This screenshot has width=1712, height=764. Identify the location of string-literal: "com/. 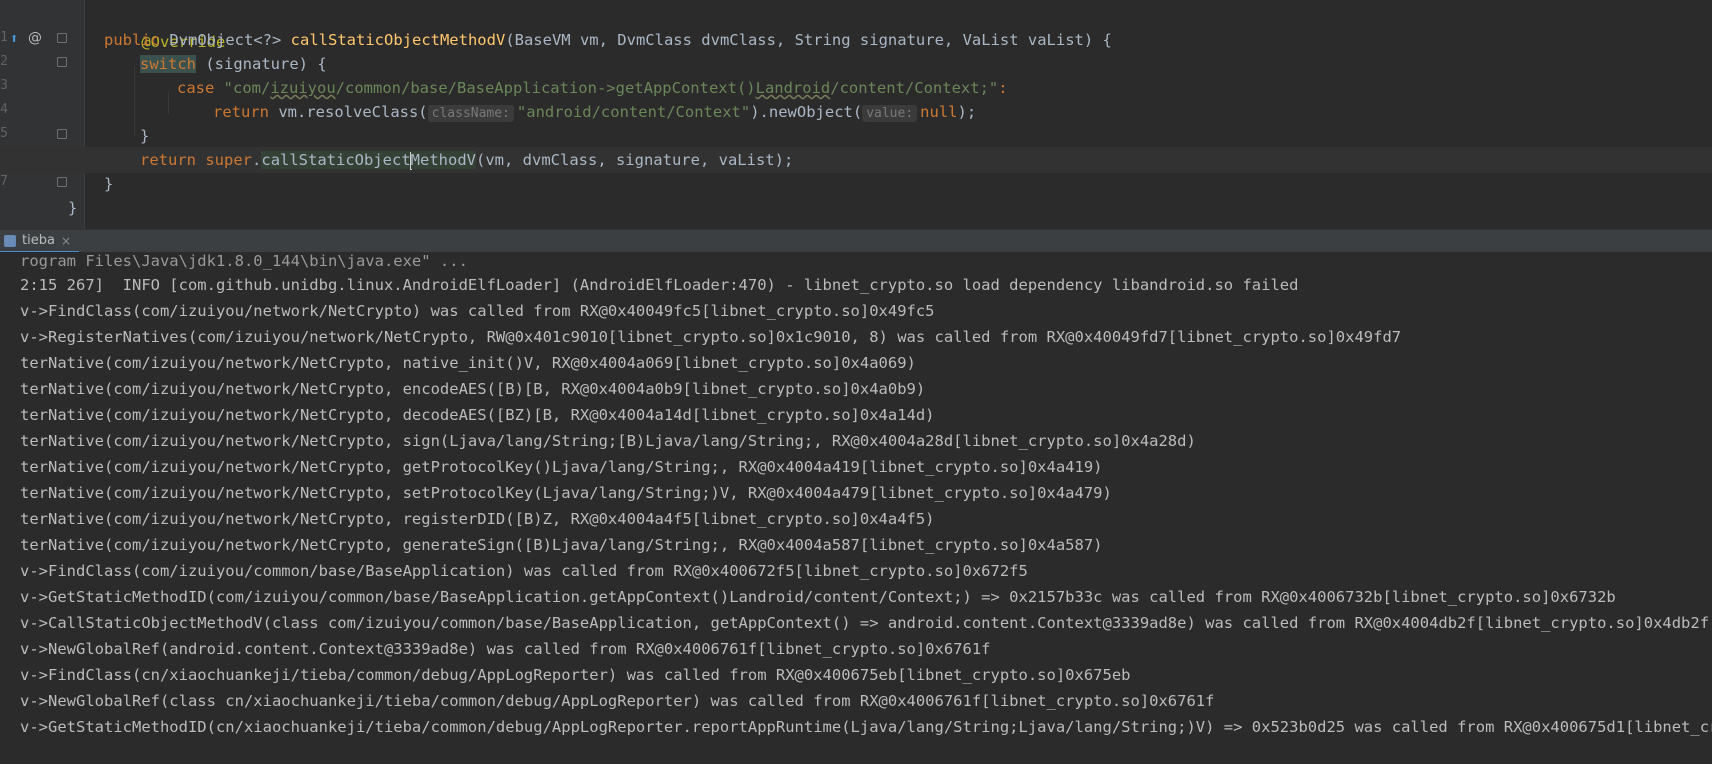
(247, 88).